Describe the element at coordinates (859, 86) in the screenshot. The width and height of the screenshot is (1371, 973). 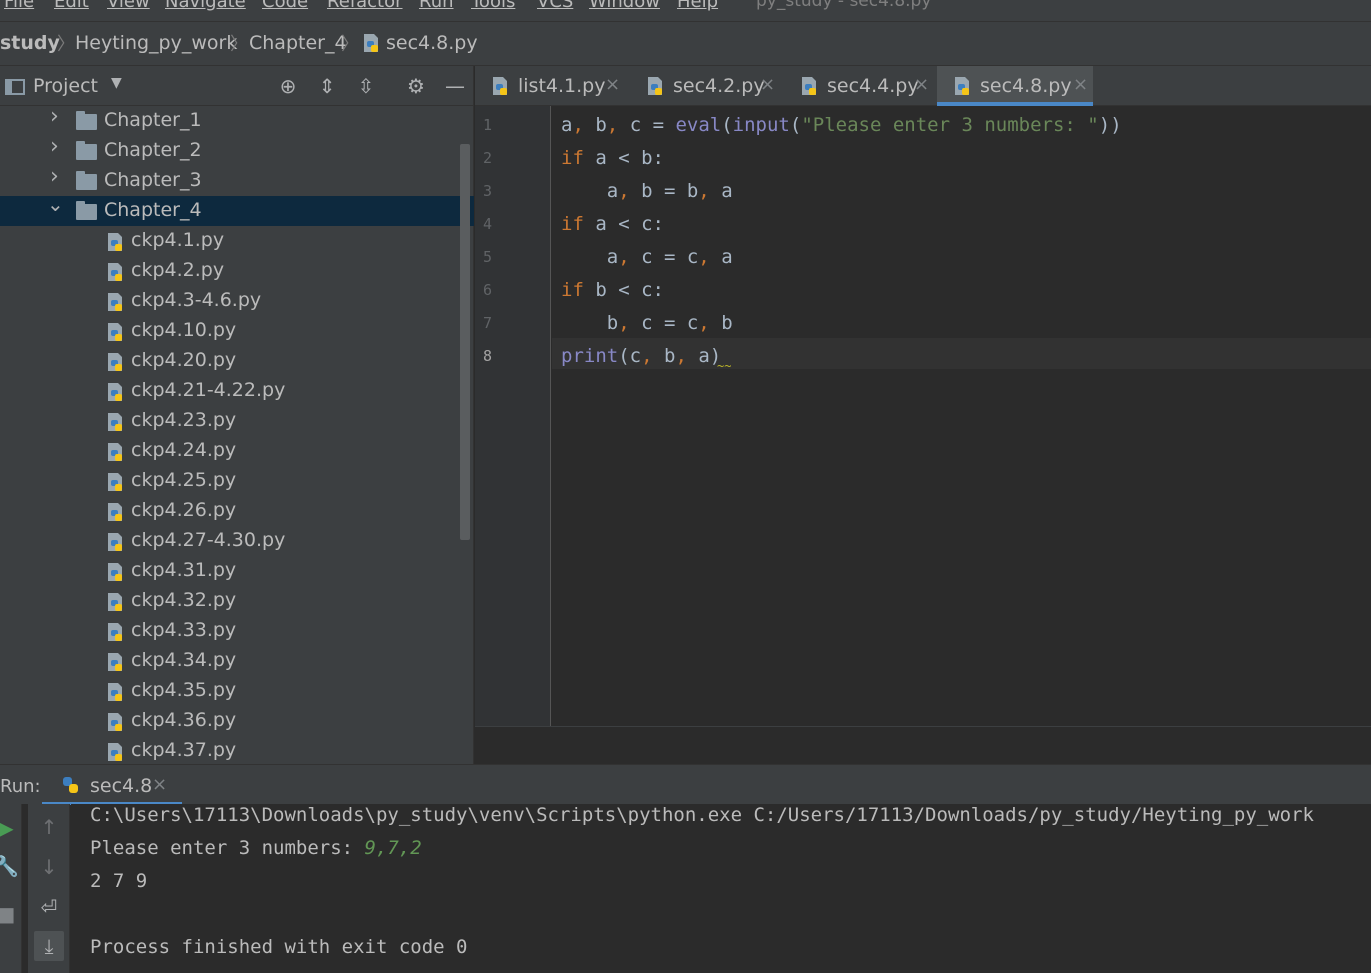
I see `editor-tab: sec4.4.py ×` at that location.